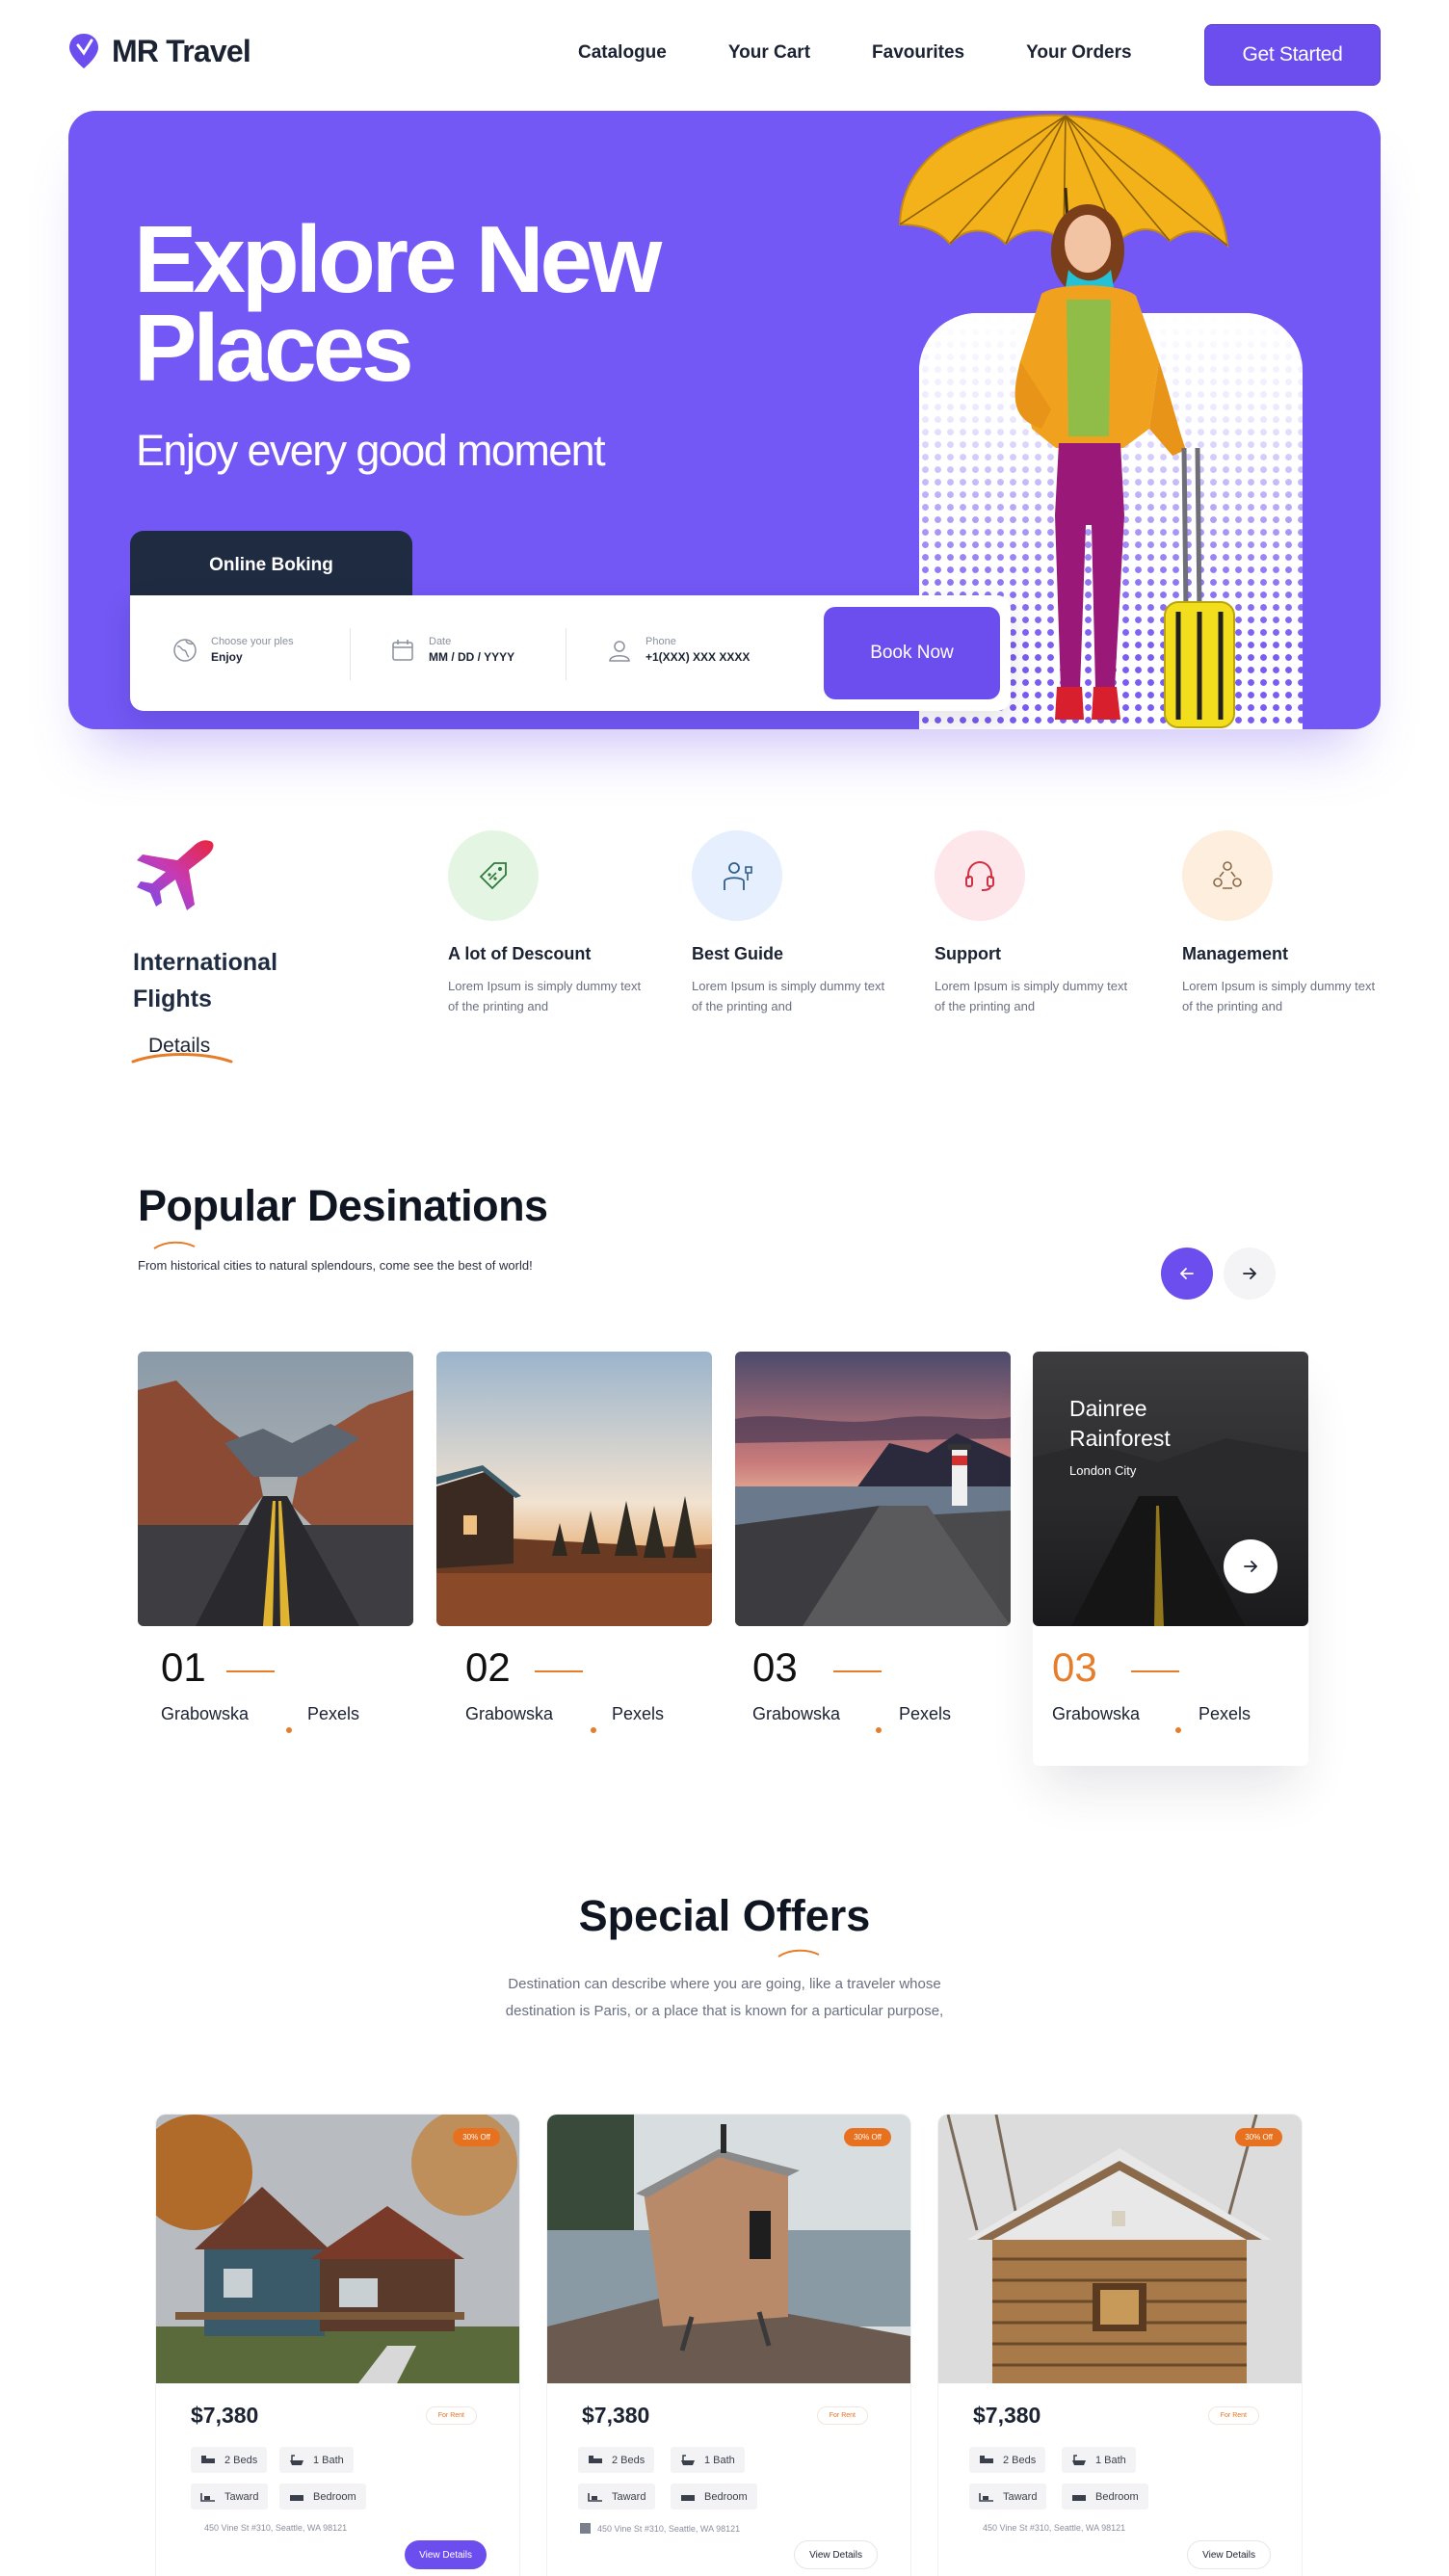  What do you see at coordinates (172, 999) in the screenshot?
I see `intl-title-line2: Flights` at bounding box center [172, 999].